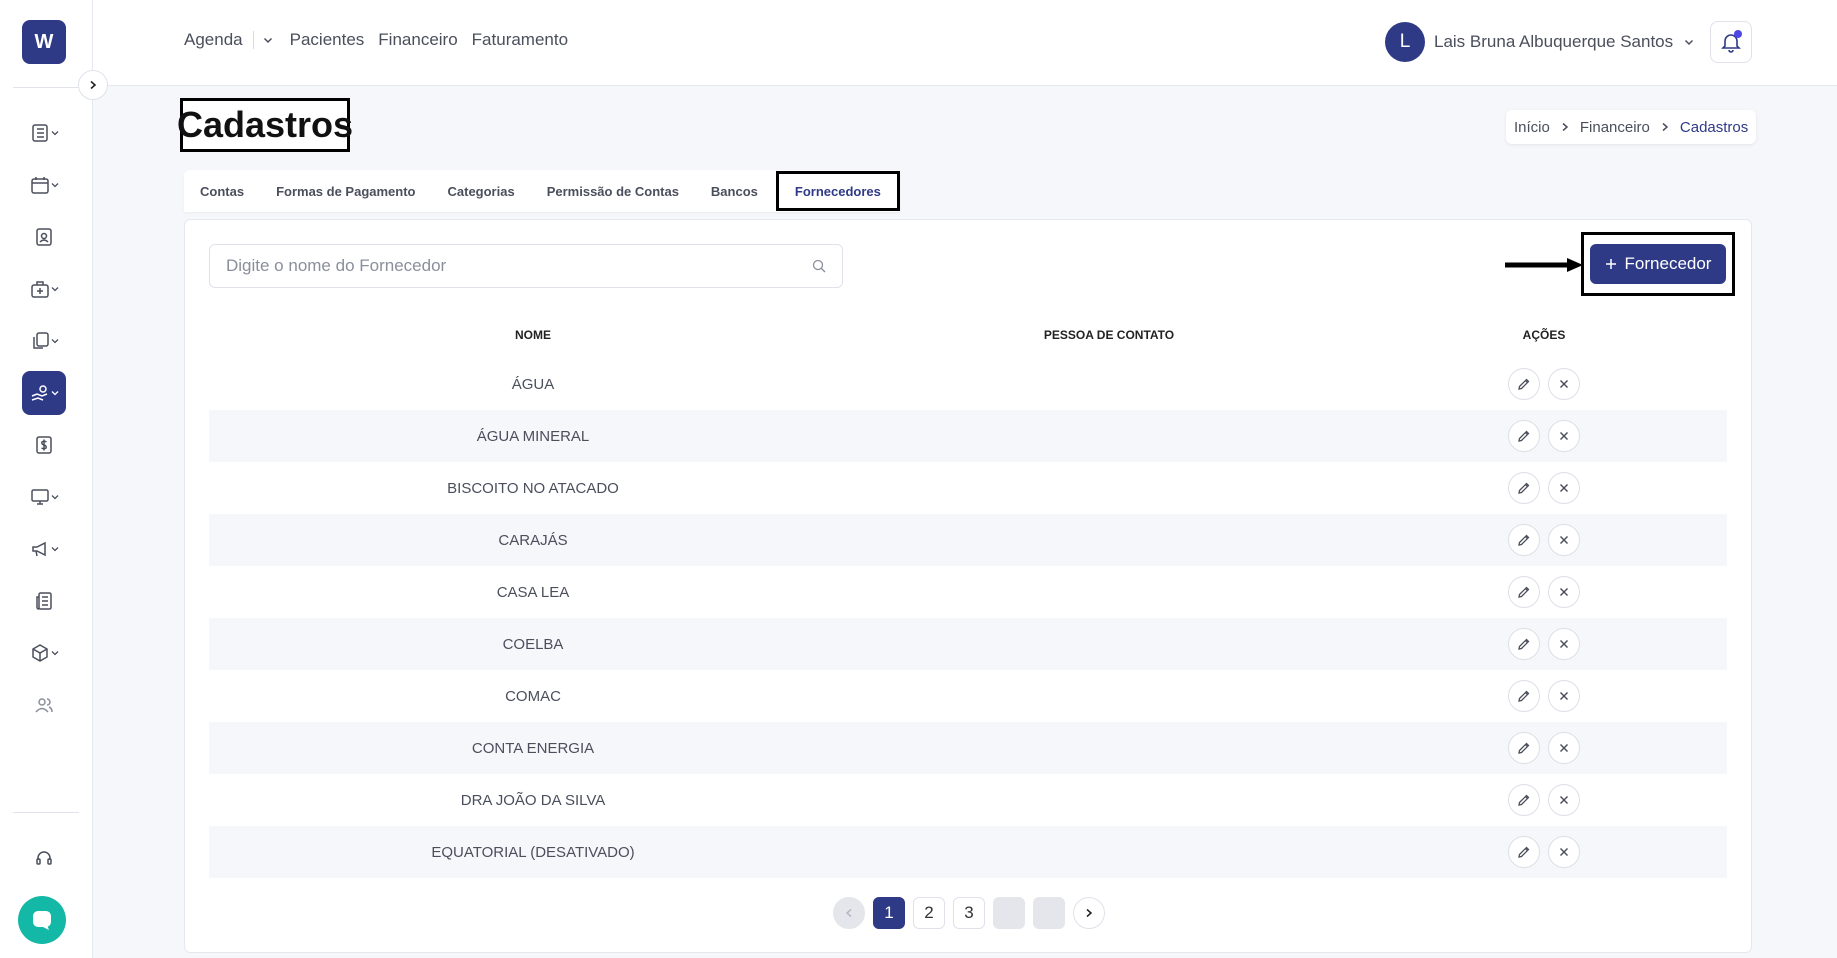 Image resolution: width=1837 pixels, height=958 pixels. What do you see at coordinates (968, 696) in the screenshot?
I see `table-row: COMAC` at bounding box center [968, 696].